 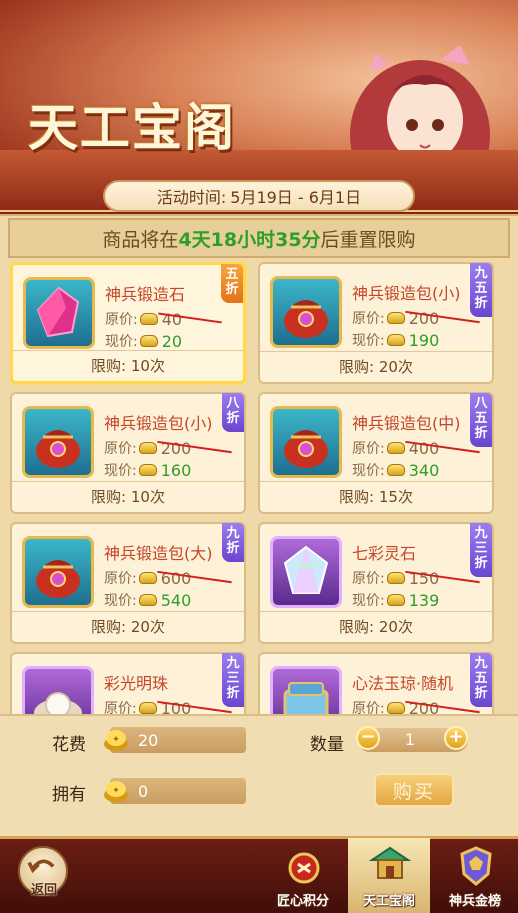 What do you see at coordinates (424, 340) in the screenshot?
I see `current-price-value: 190` at bounding box center [424, 340].